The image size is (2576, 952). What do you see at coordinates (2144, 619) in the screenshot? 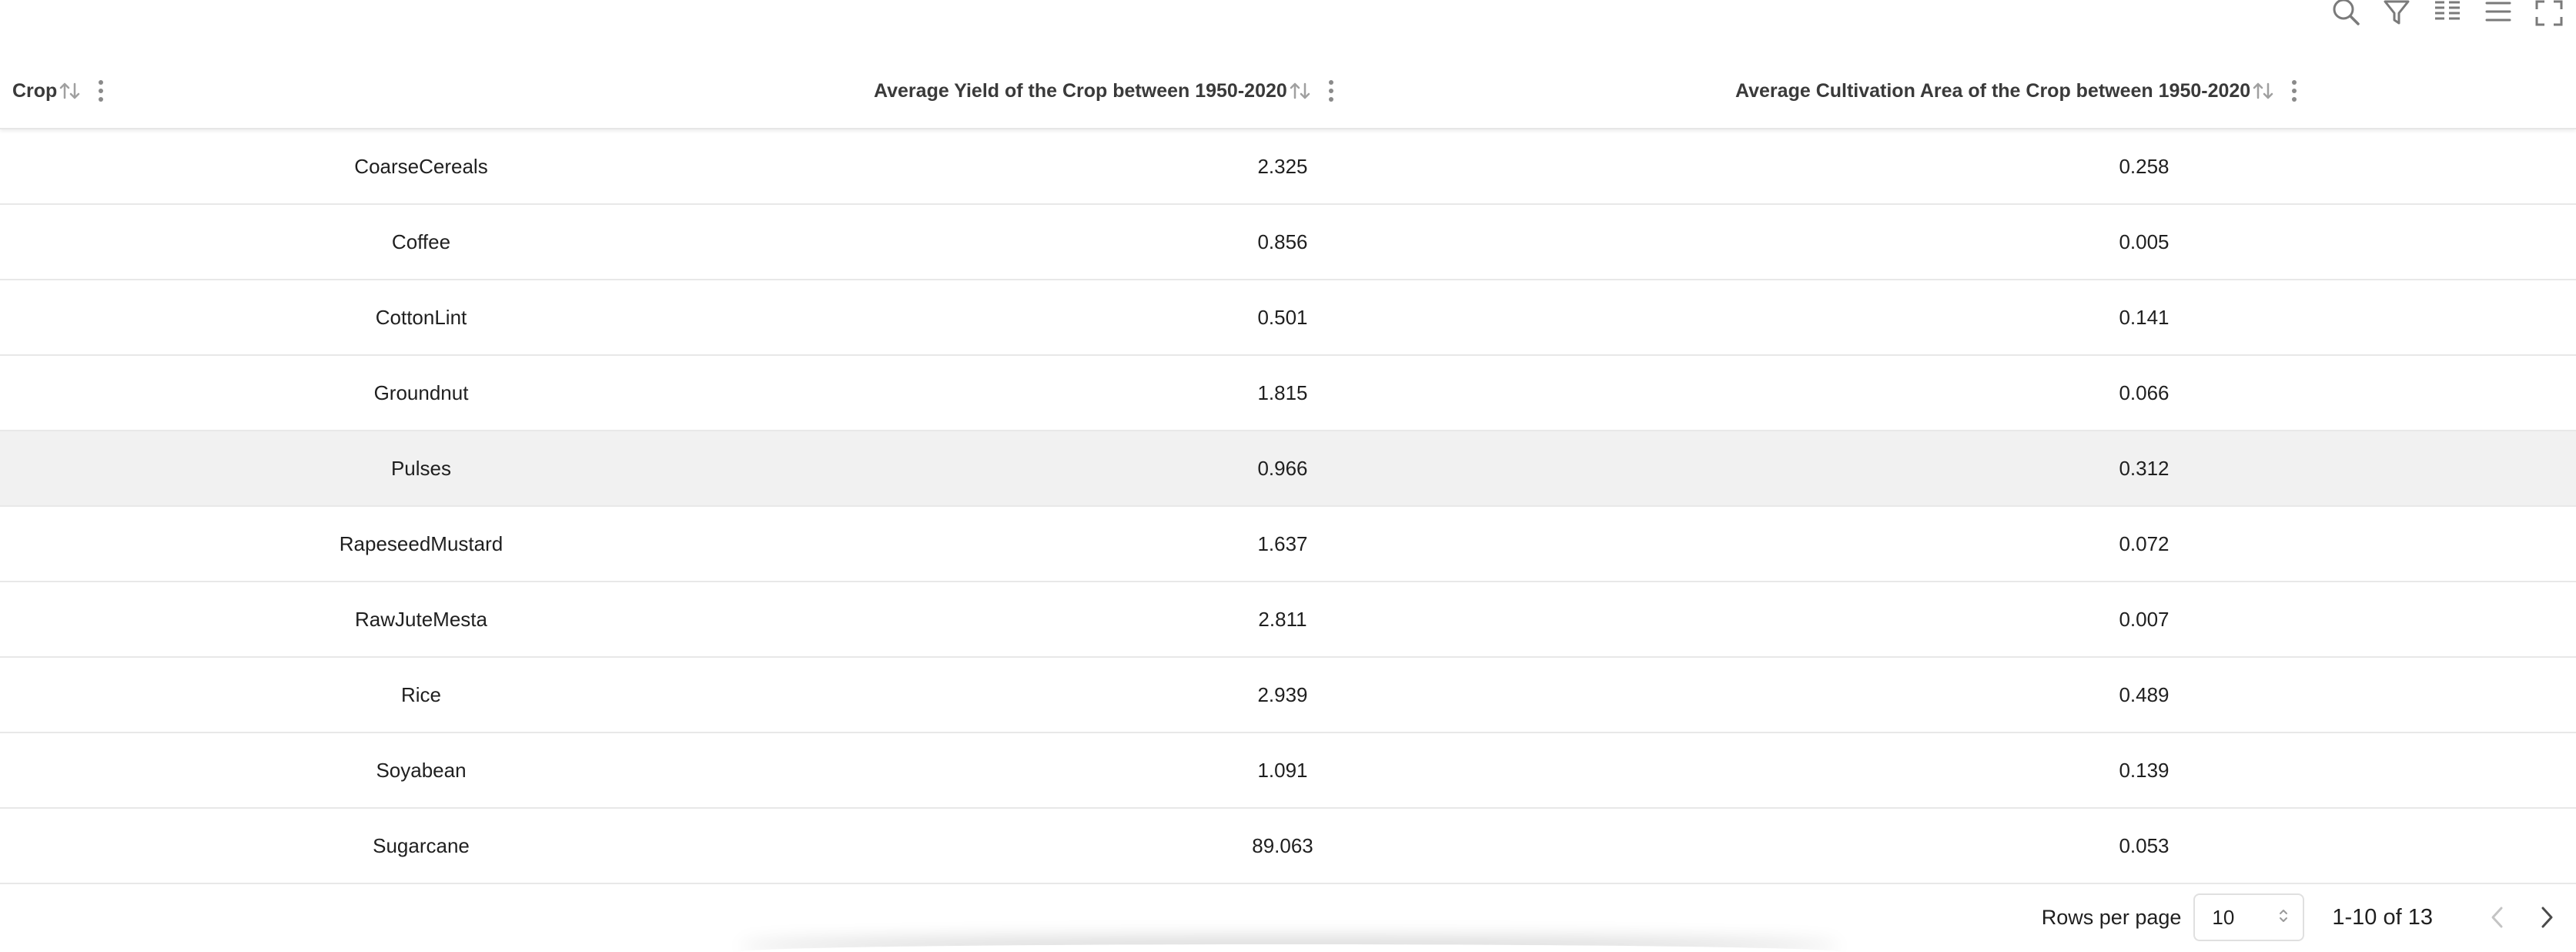
I see `cell-area: 0.007` at bounding box center [2144, 619].